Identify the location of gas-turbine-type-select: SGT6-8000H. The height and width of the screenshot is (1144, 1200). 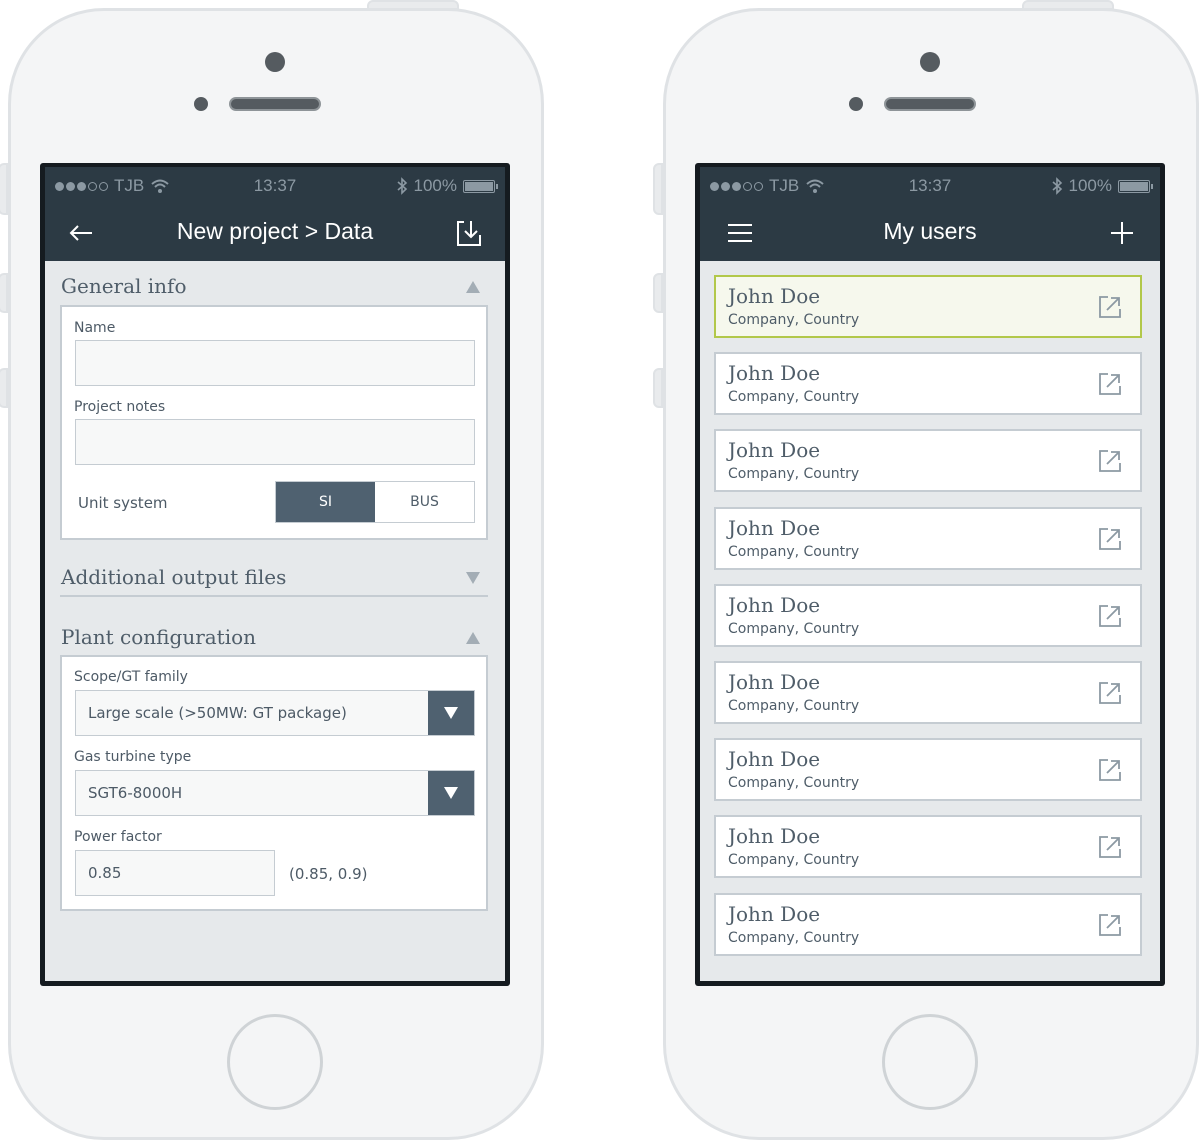
(275, 793).